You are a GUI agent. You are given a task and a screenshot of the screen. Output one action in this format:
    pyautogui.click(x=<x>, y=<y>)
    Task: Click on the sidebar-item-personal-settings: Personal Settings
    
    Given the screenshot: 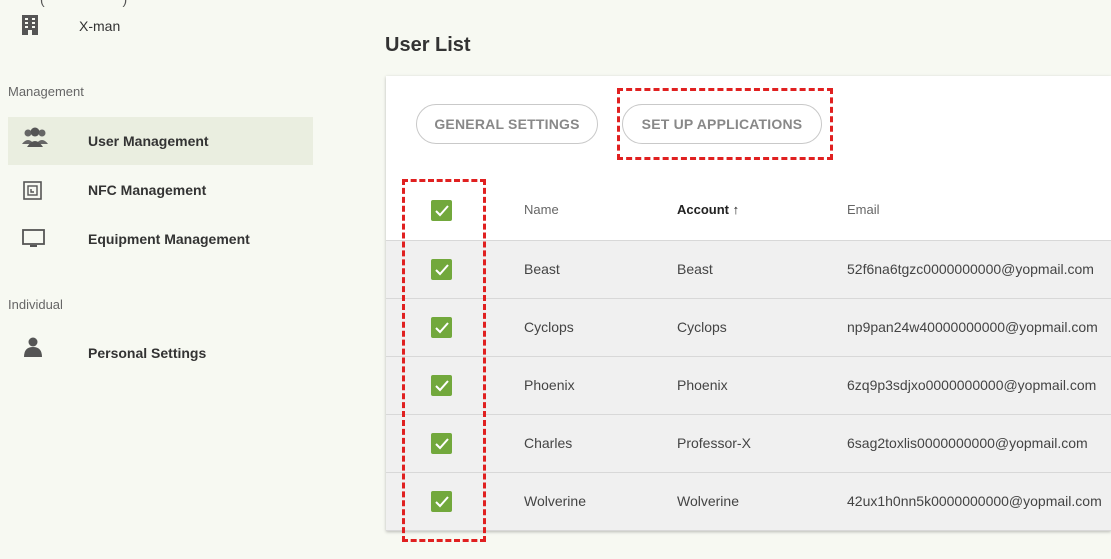 What is the action you would take?
    pyautogui.click(x=160, y=358)
    